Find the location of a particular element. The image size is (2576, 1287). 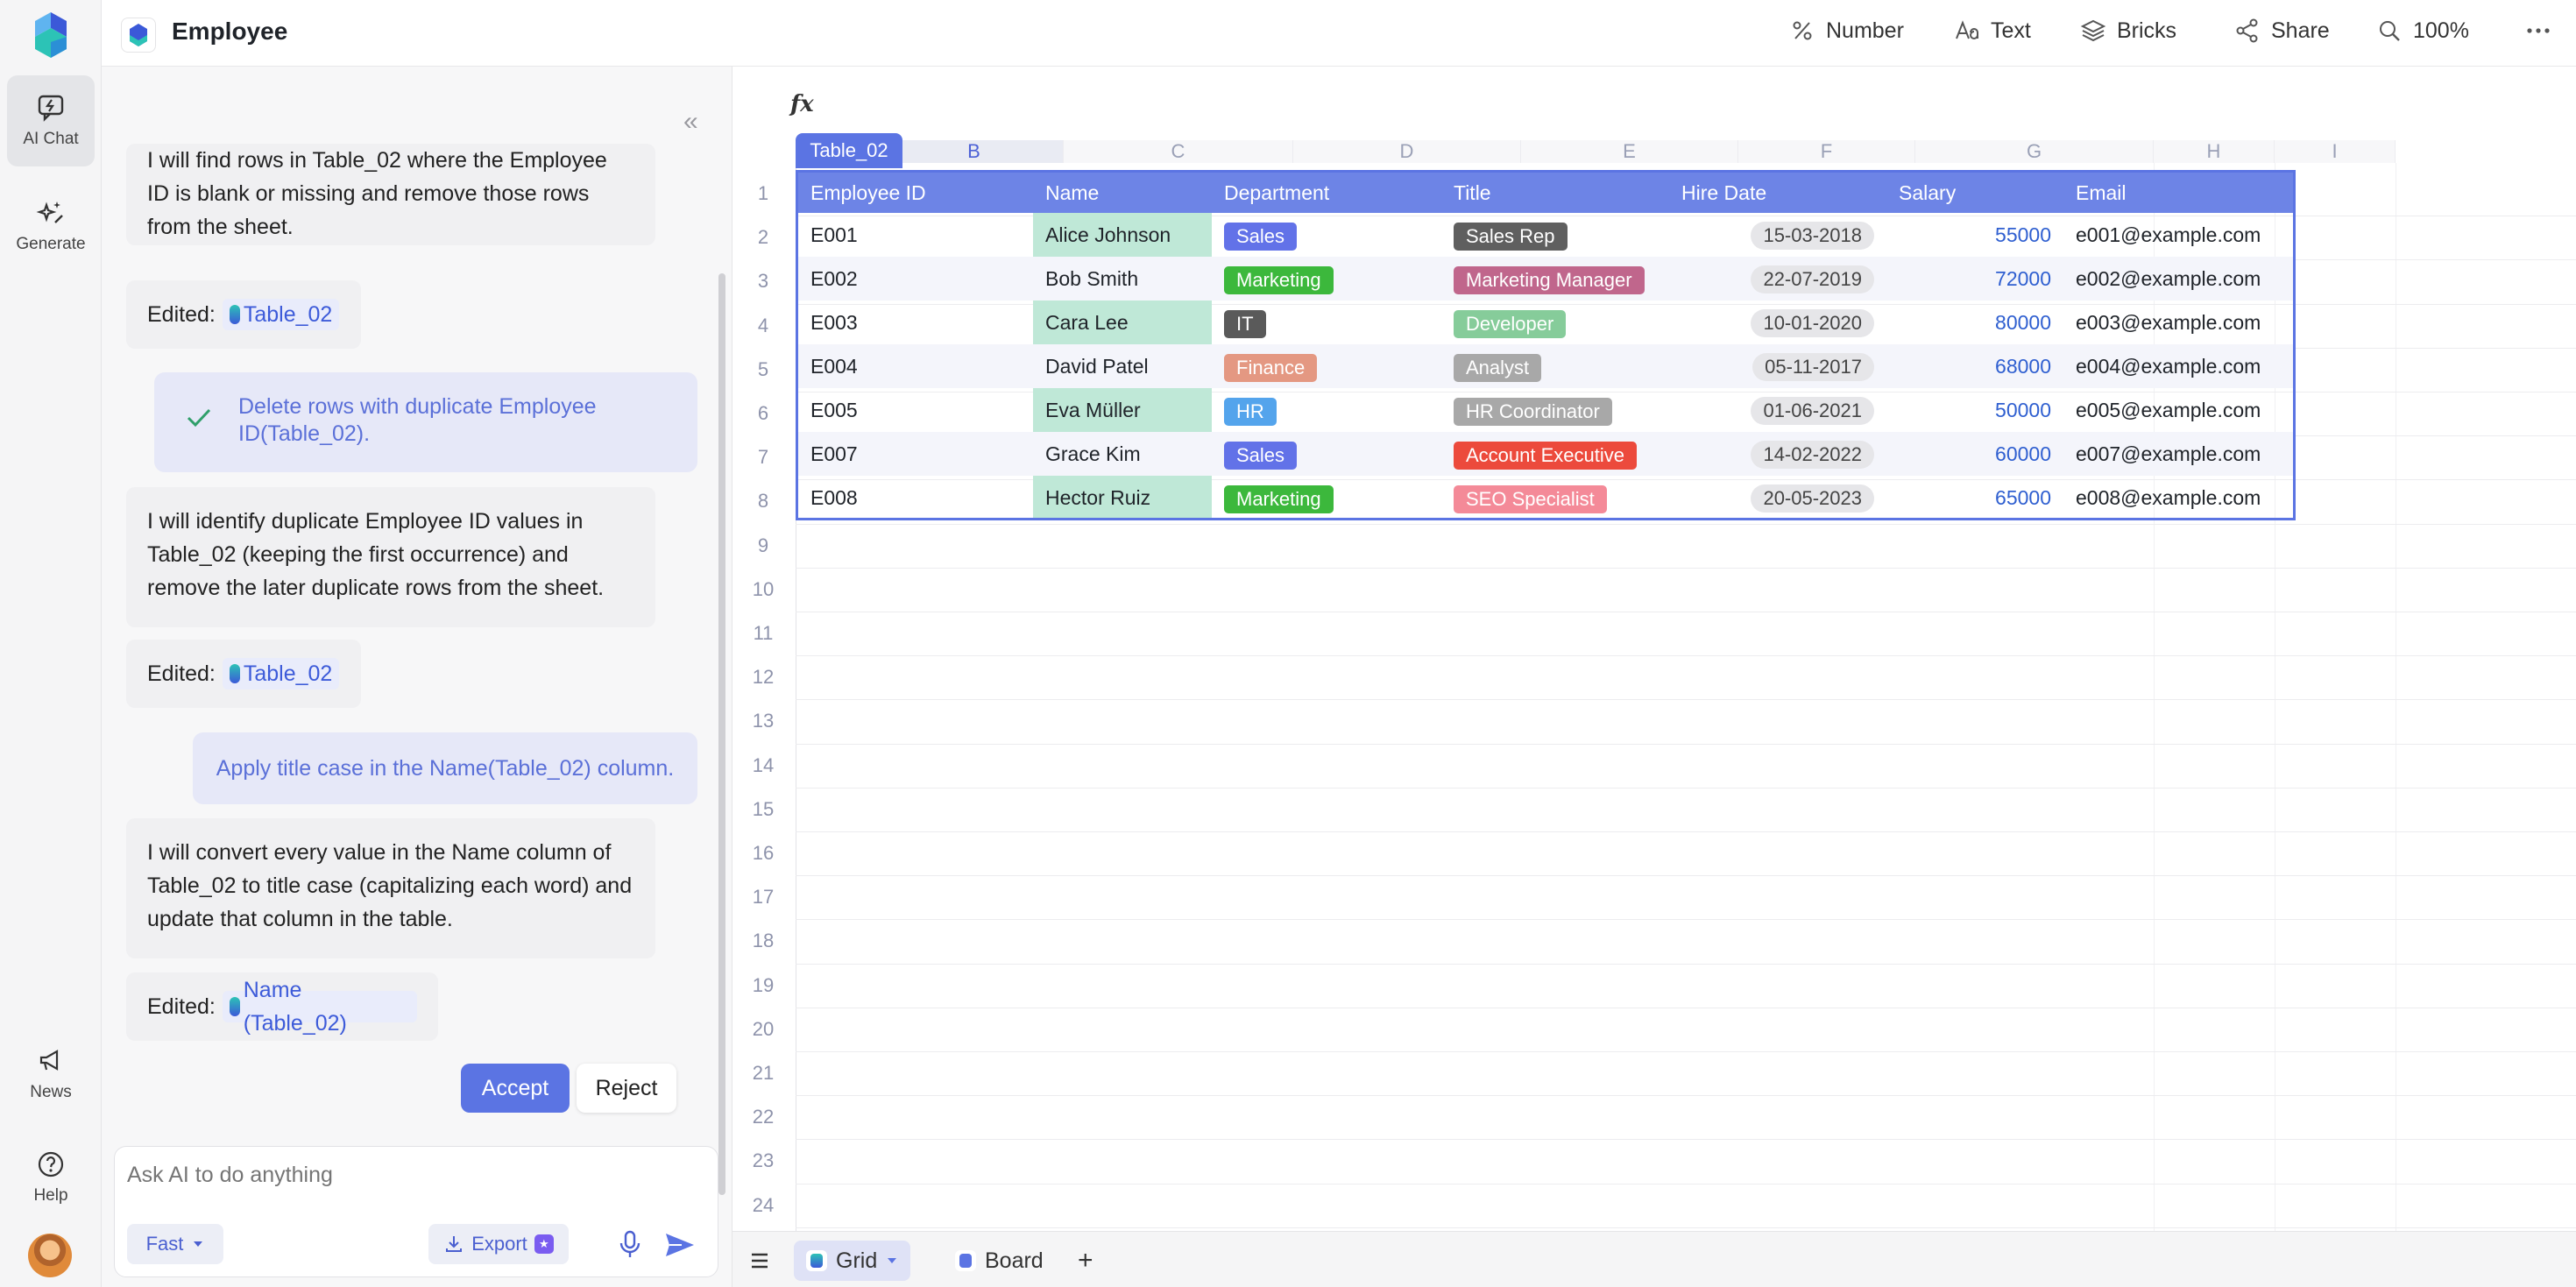

column-header: B is located at coordinates (974, 152).